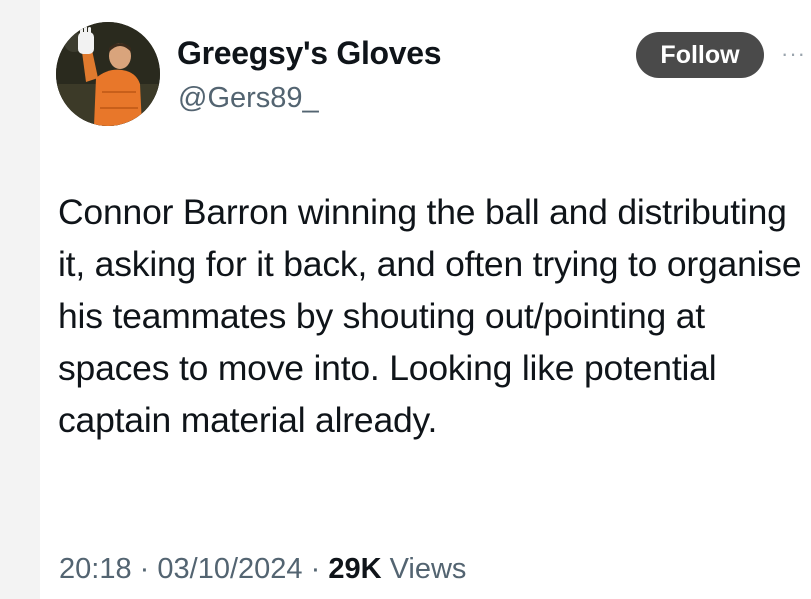 The width and height of the screenshot is (811, 599). Describe the element at coordinates (95, 569) in the screenshot. I see `tweet-time: 20:18` at that location.